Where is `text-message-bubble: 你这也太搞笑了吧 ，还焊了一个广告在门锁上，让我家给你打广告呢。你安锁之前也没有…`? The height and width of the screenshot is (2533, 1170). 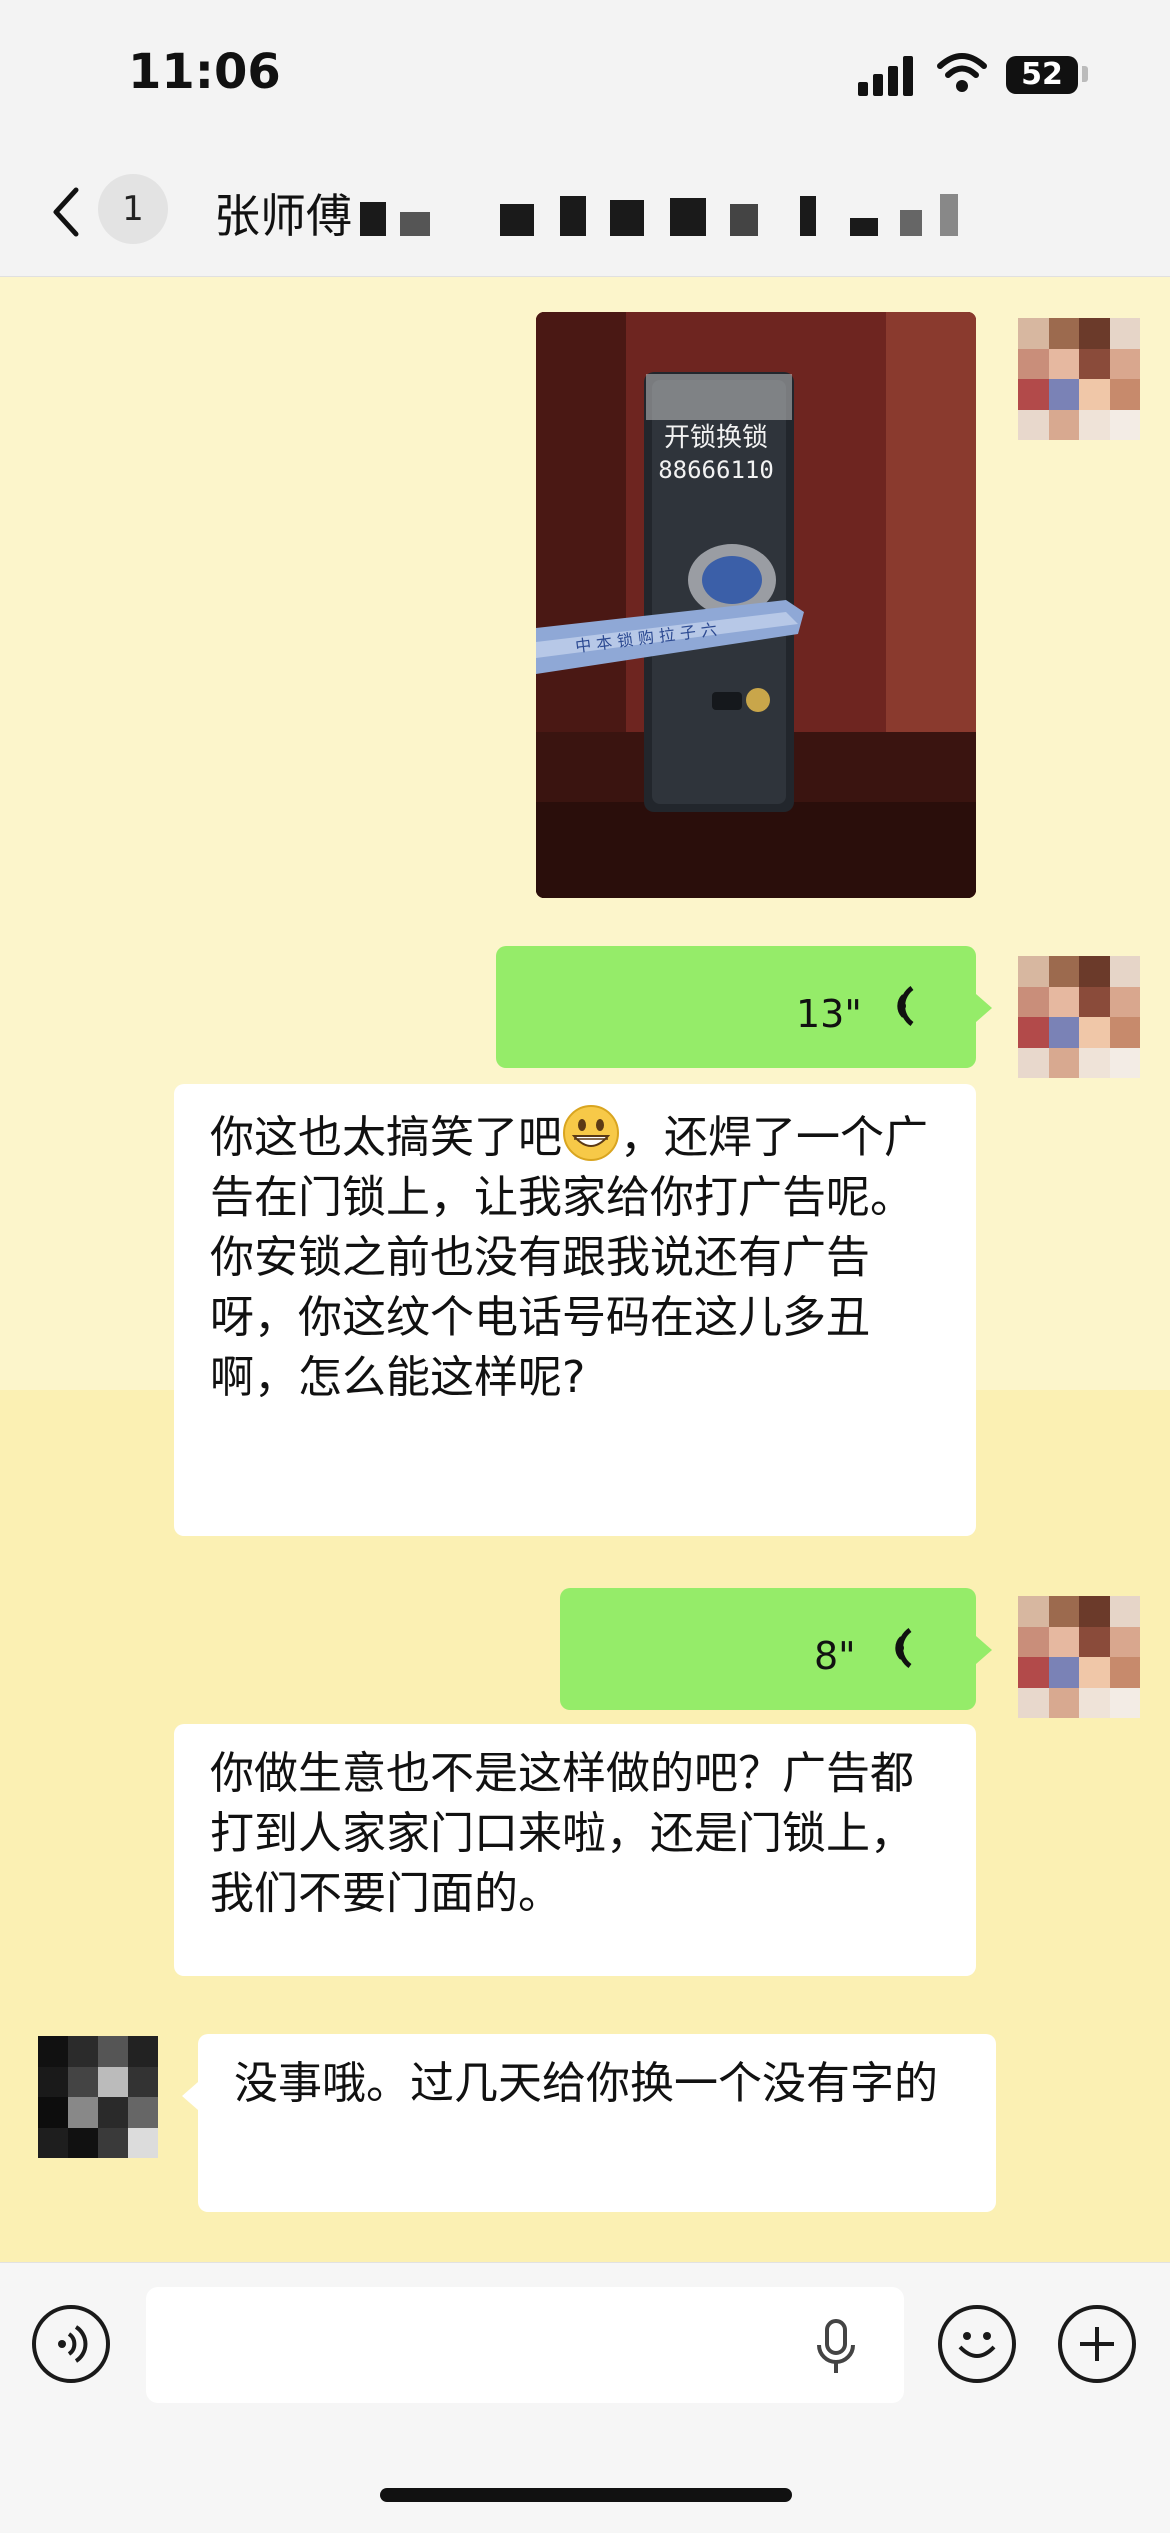 text-message-bubble: 你这也太搞笑了吧 ，还焊了一个广告在门锁上，让我家给你打广告呢。你安锁之前也没有… is located at coordinates (575, 1310).